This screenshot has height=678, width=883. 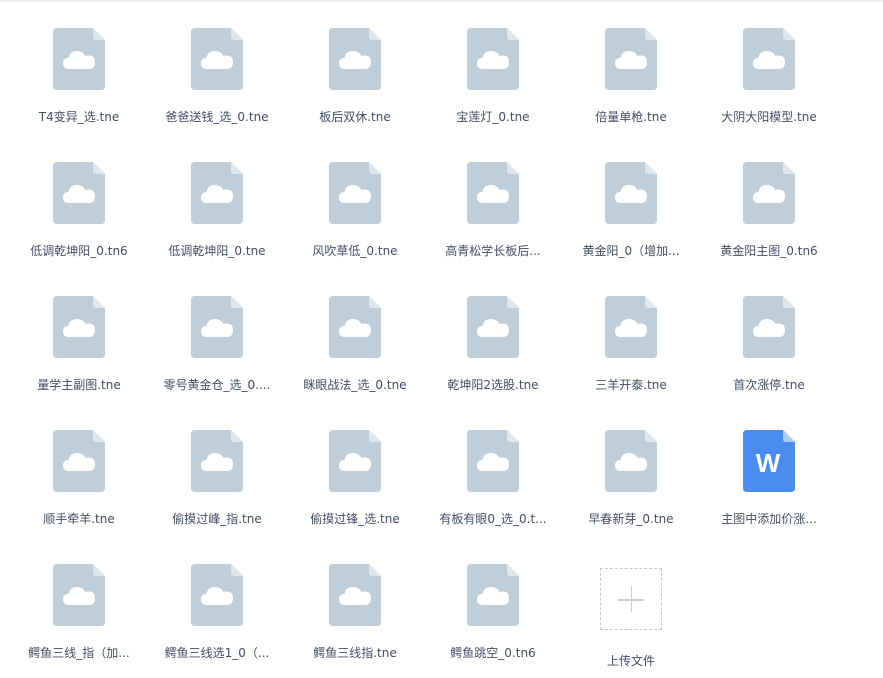 What do you see at coordinates (631, 385) in the screenshot?
I see `file-name: 三羊开泰.tne` at bounding box center [631, 385].